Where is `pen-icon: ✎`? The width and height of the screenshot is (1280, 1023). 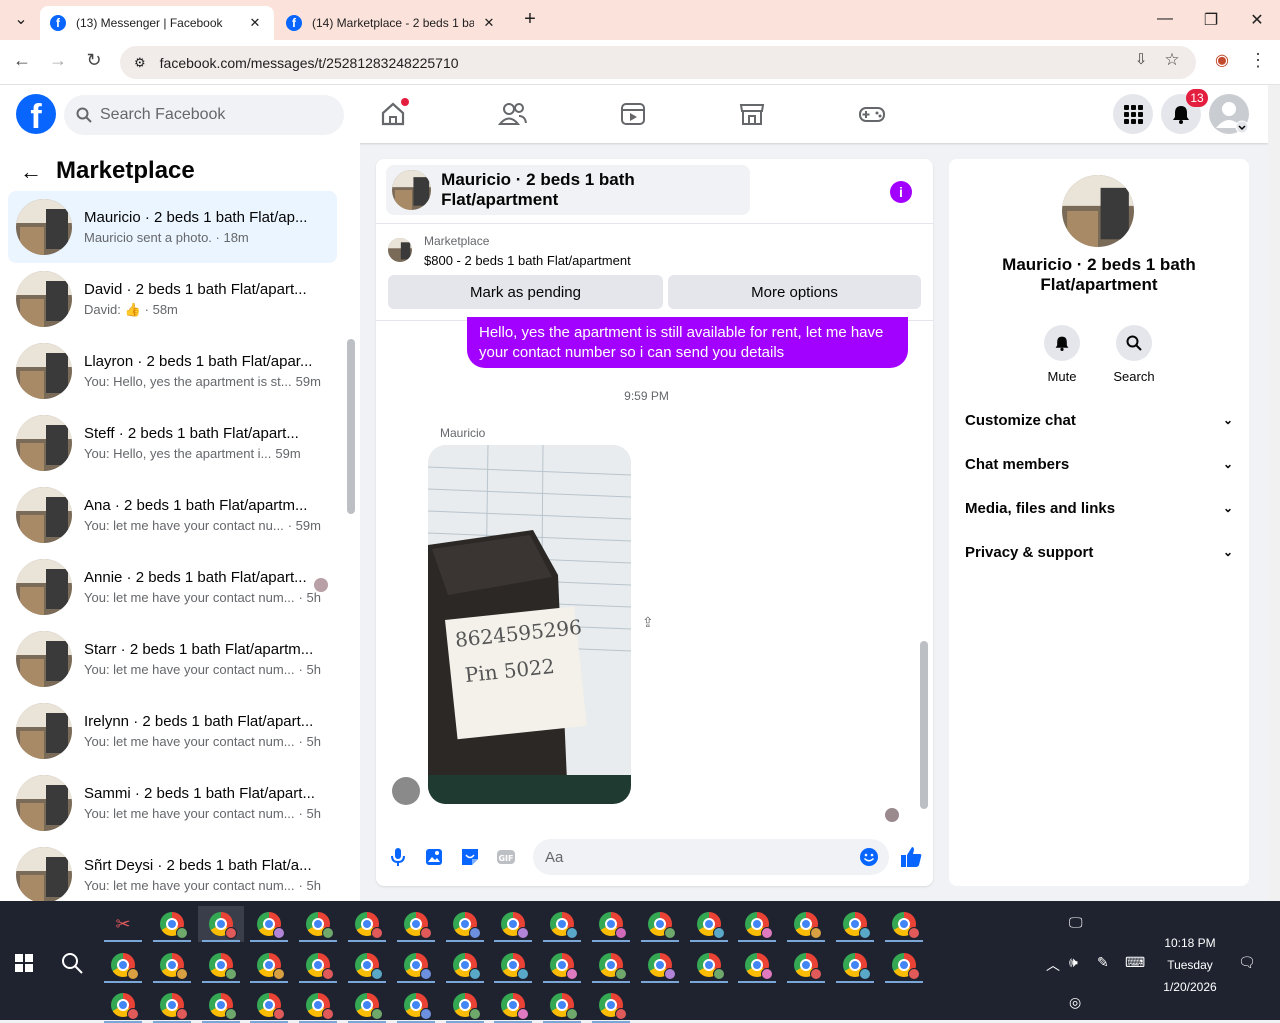
pen-icon: ✎ is located at coordinates (1103, 962).